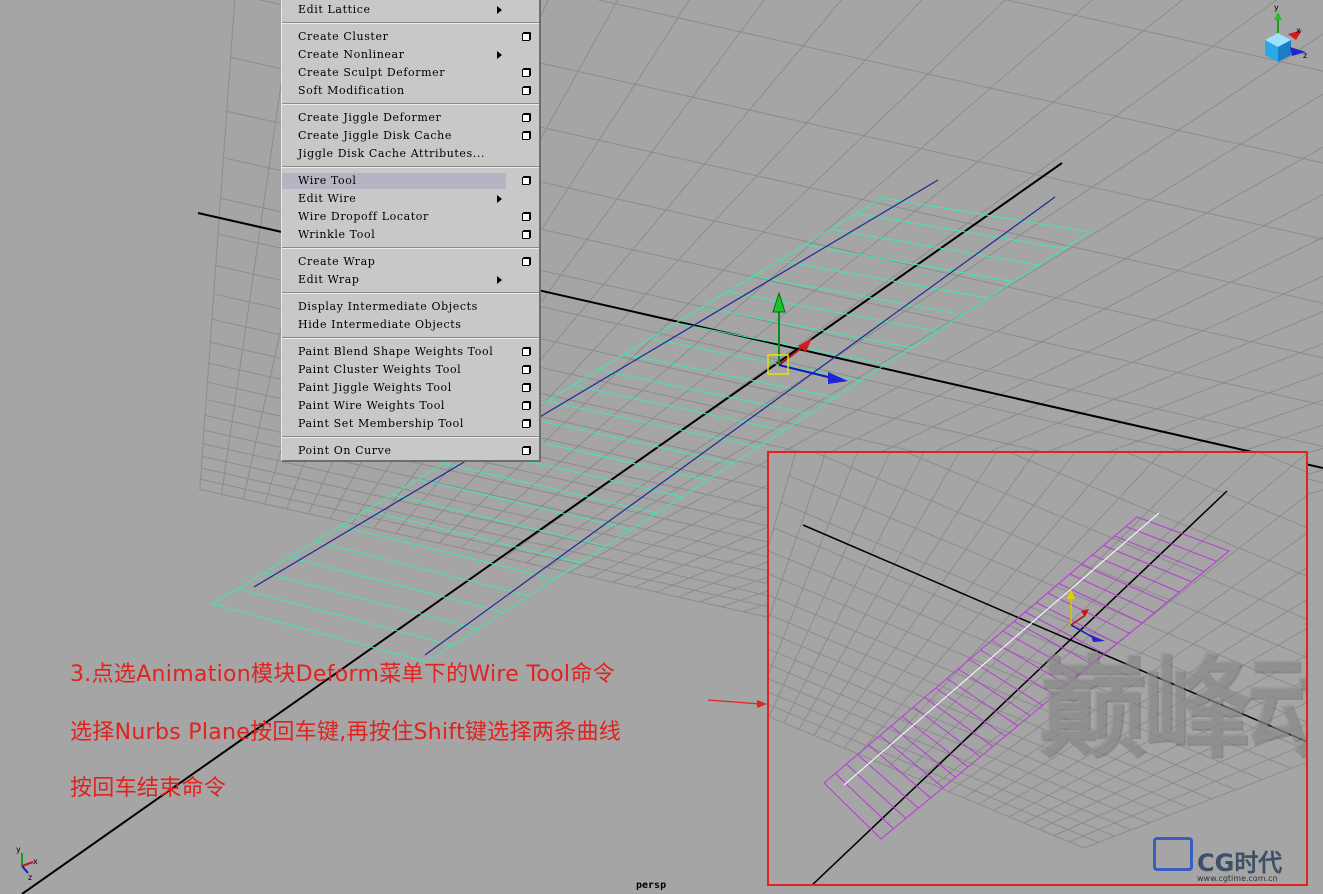  I want to click on cgtime-logo-text: CG时代, so click(1240, 863).